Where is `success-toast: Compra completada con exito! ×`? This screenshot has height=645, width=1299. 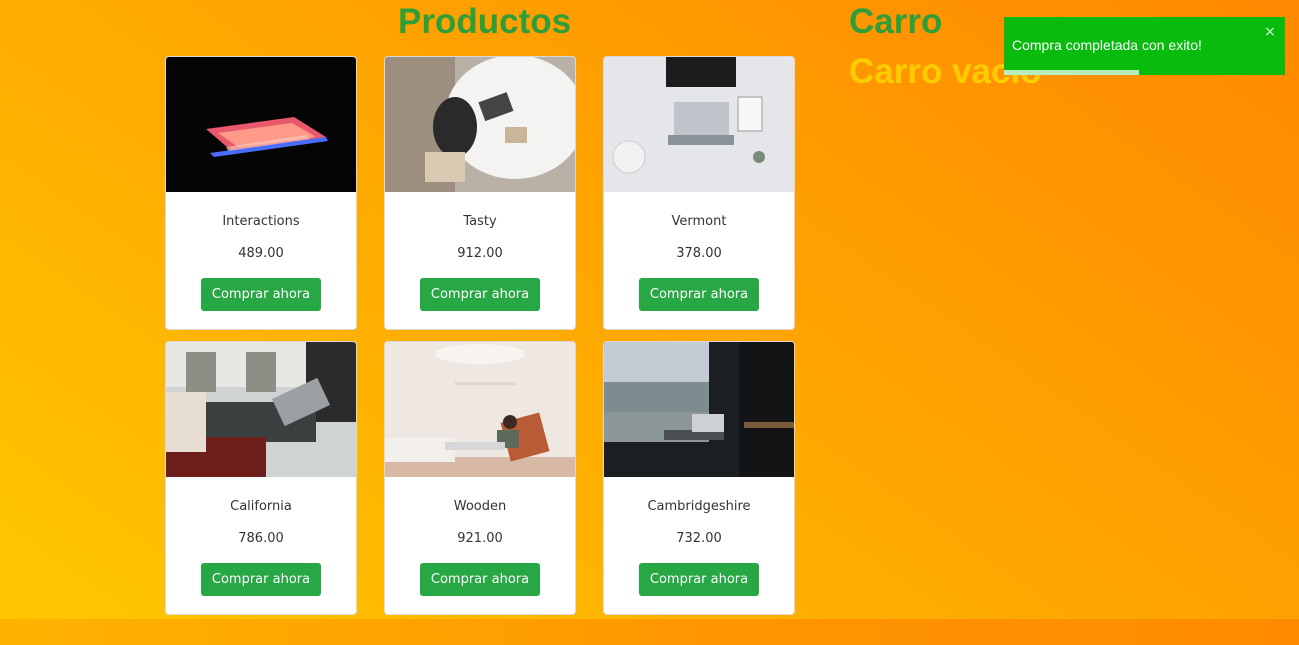 success-toast: Compra completada con exito! × is located at coordinates (1144, 46).